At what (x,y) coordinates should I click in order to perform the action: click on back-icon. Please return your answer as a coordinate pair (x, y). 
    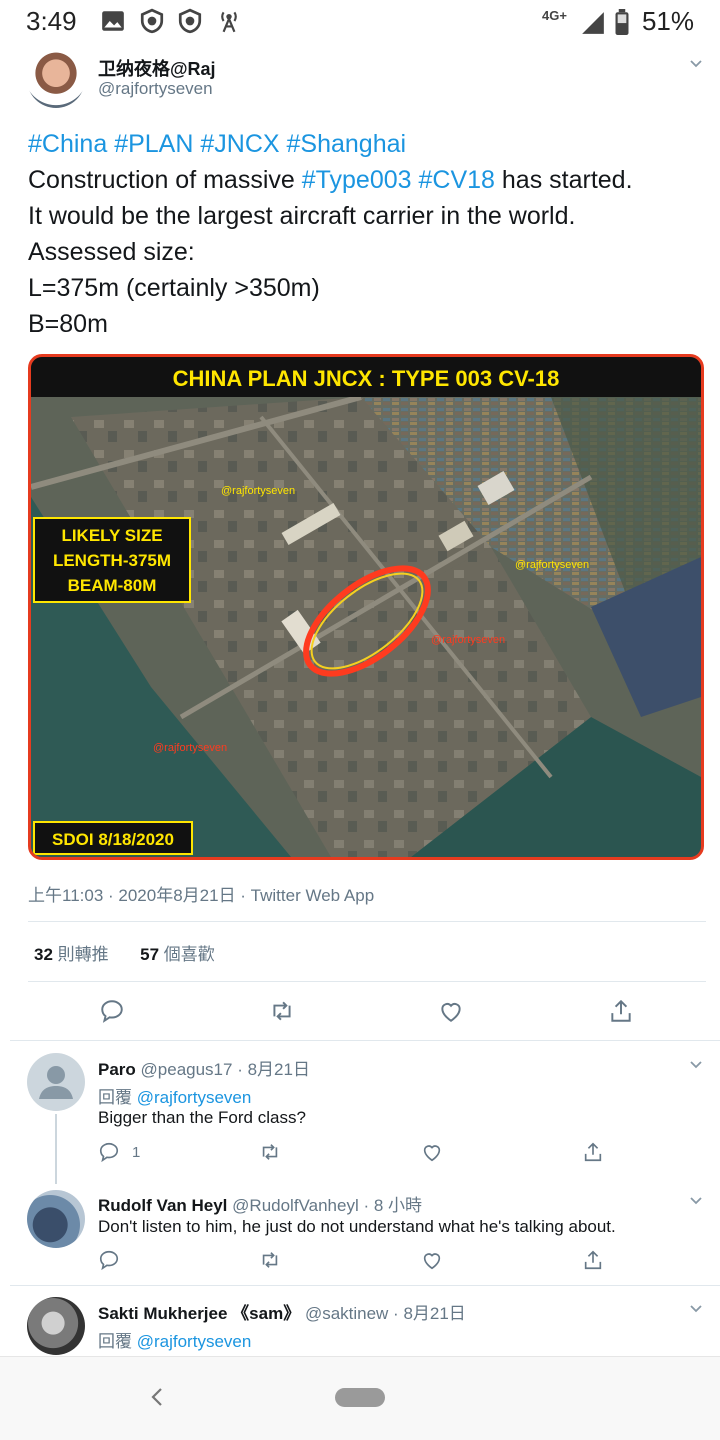
    Looking at the image, I should click on (157, 1397).